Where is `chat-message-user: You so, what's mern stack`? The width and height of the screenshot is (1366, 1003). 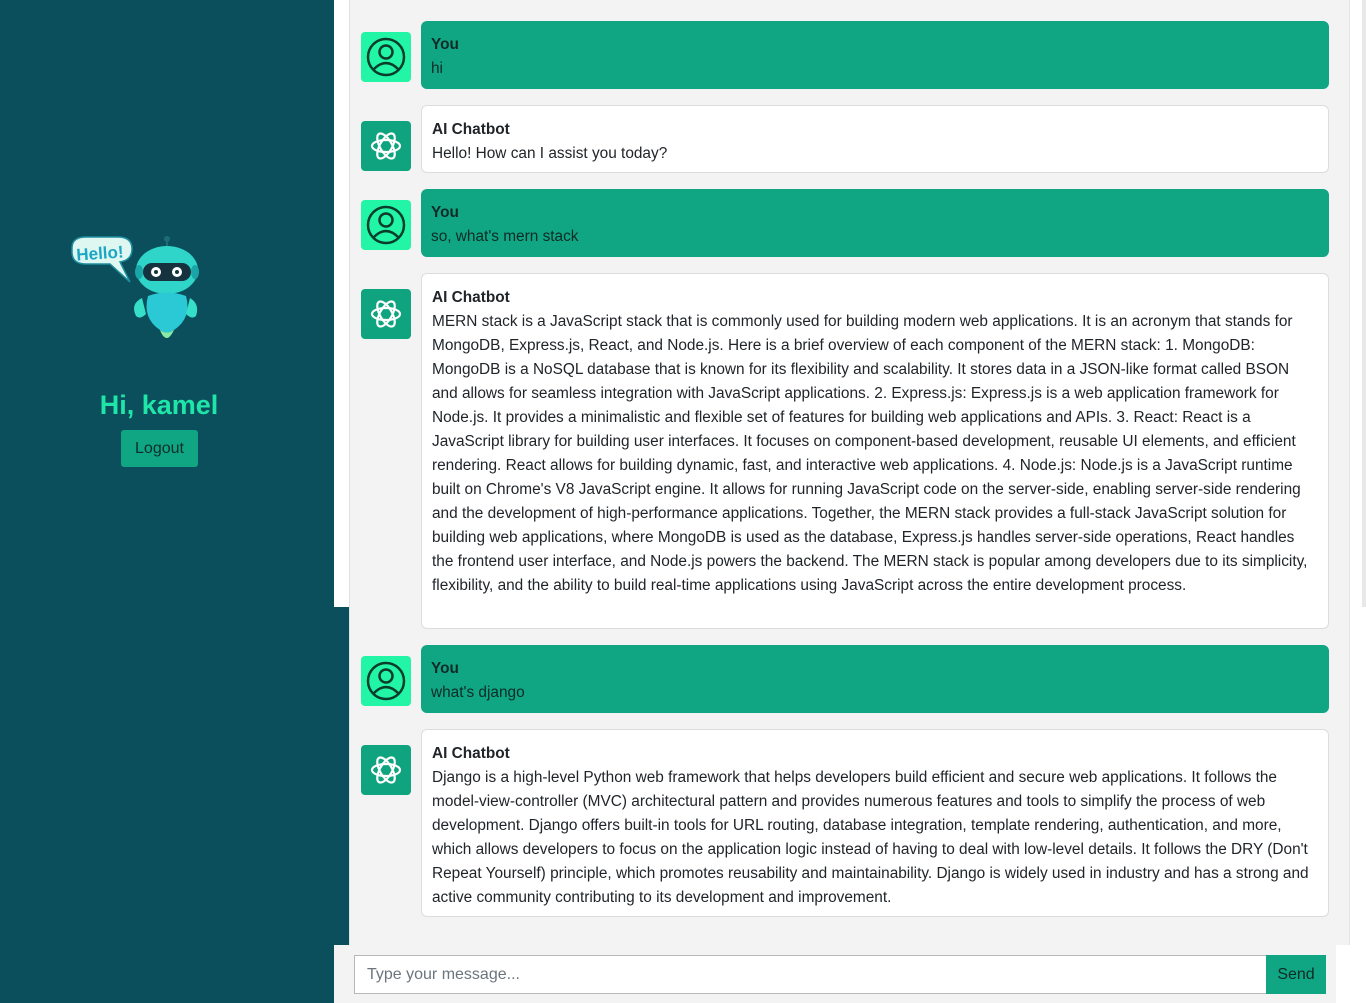
chat-message-user: You so, what's mern stack is located at coordinates (845, 223).